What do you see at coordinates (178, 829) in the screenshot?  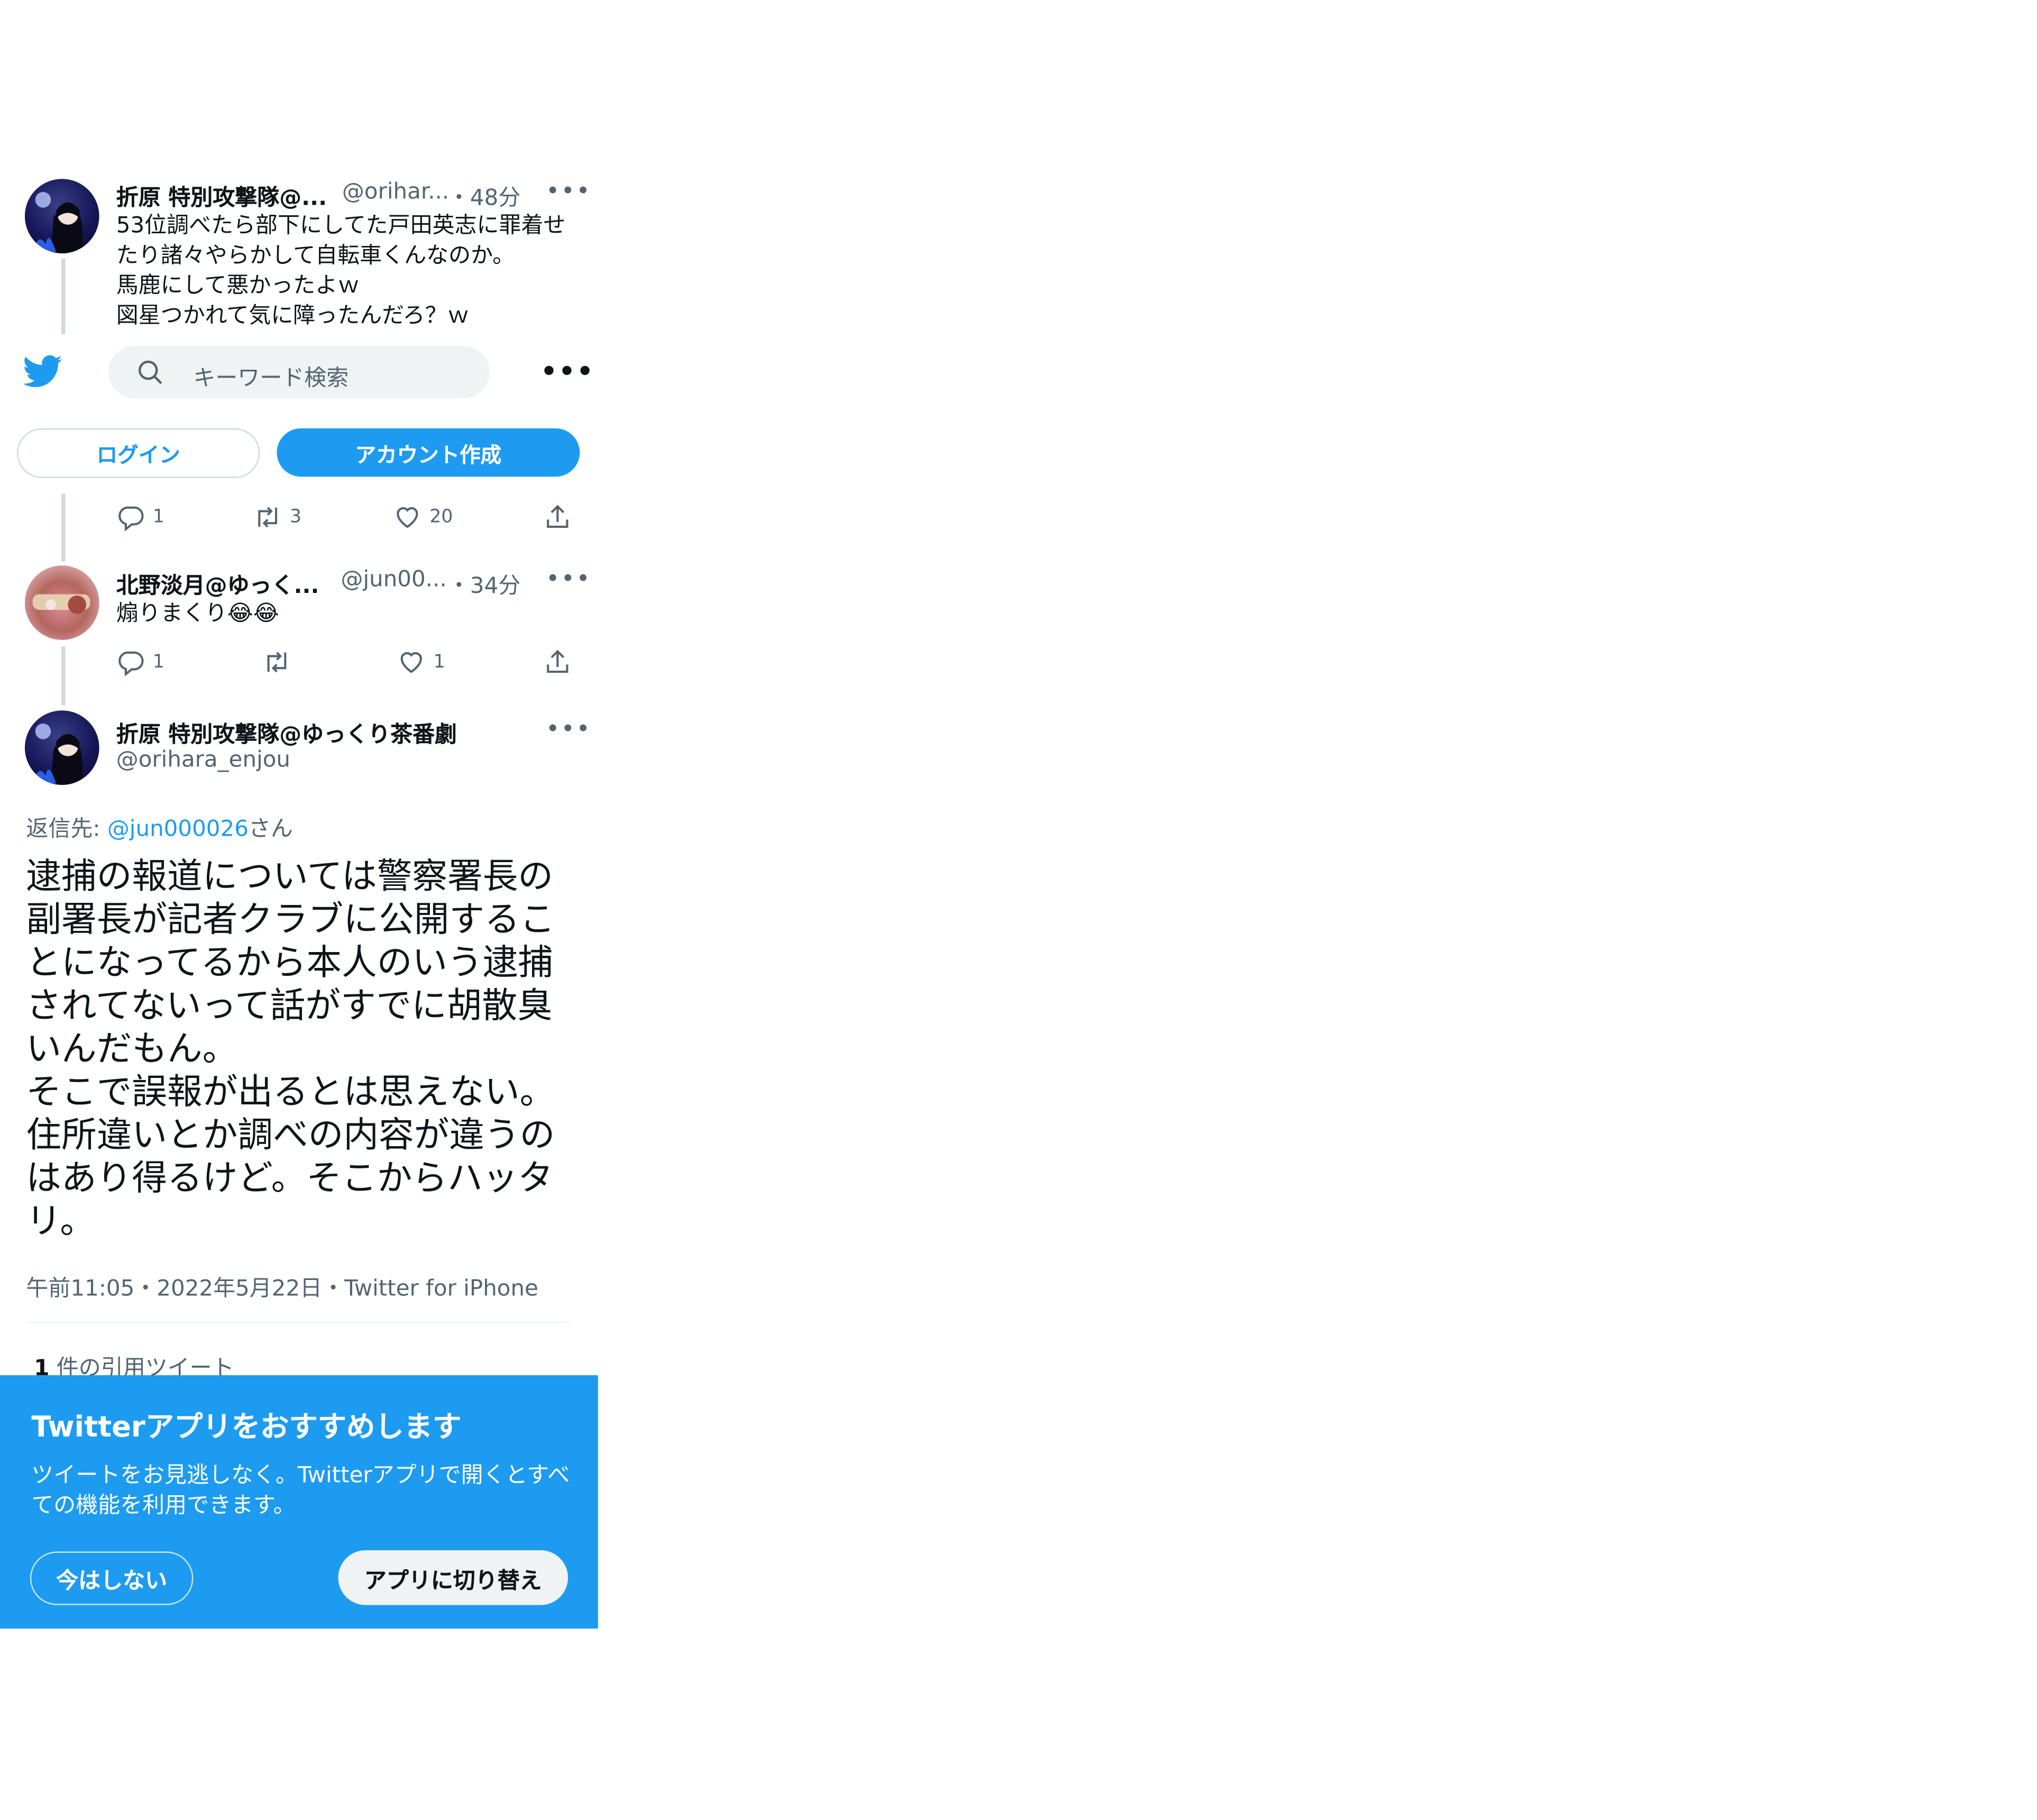 I see `reply-to-link: @jun000026` at bounding box center [178, 829].